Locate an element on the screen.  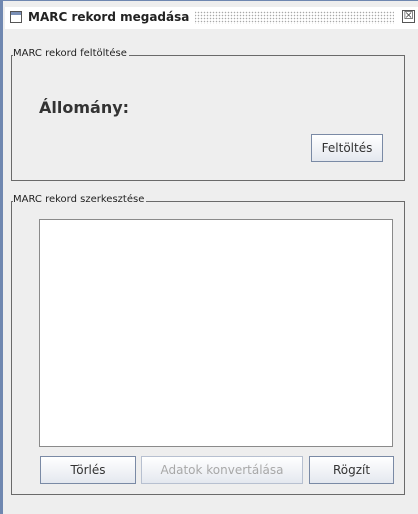
title-bar: MARC rekord megadása ☒ is located at coordinates (211, 18).